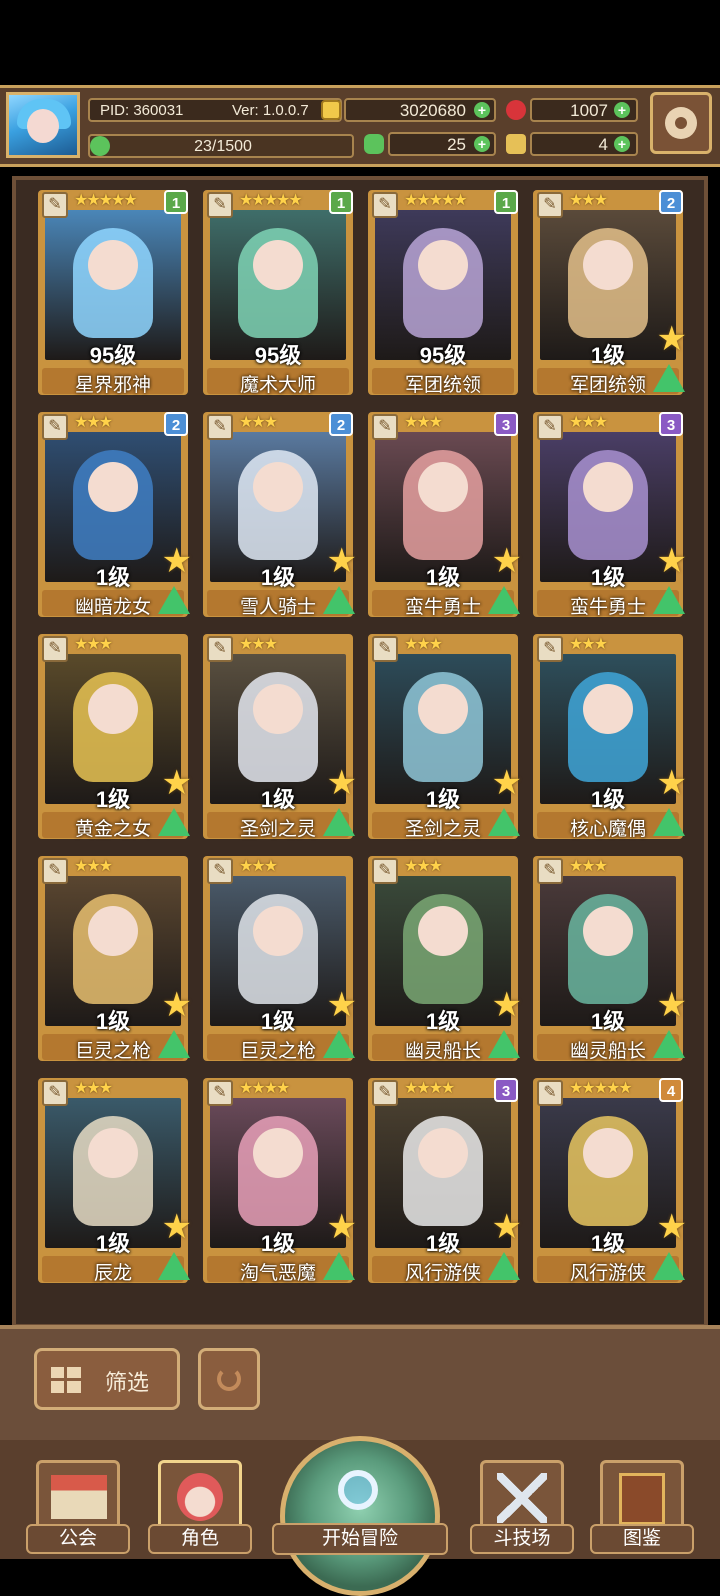  Describe the element at coordinates (79, 1497) in the screenshot. I see `guild-house-icon` at that location.